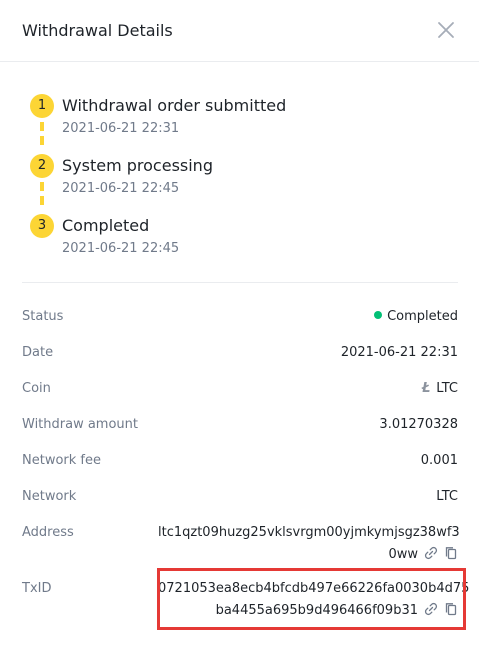 This screenshot has width=479, height=657. I want to click on section-divider, so click(240, 282).